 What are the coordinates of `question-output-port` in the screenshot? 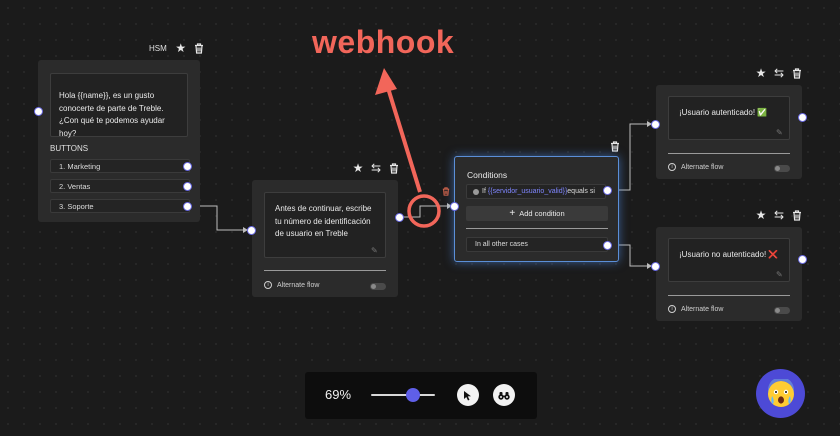 It's located at (399, 217).